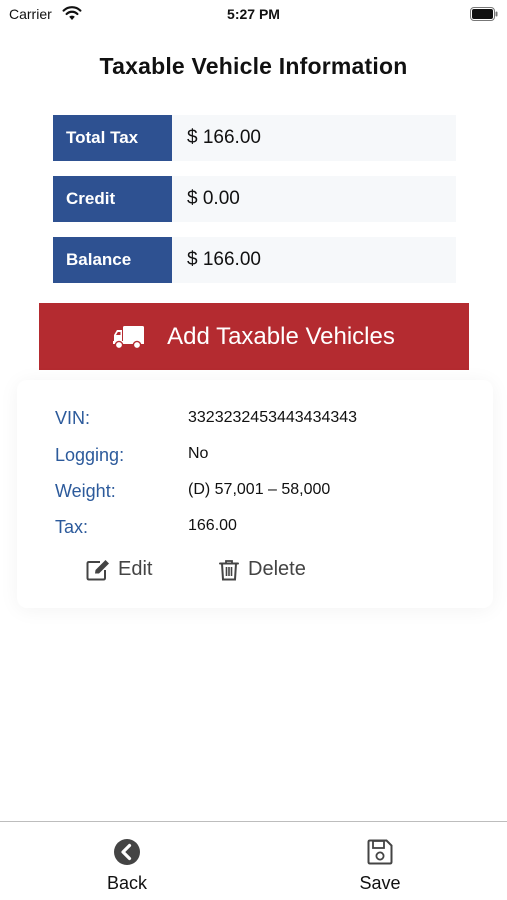 This screenshot has width=507, height=900. What do you see at coordinates (380, 883) in the screenshot?
I see `save-label: Save` at bounding box center [380, 883].